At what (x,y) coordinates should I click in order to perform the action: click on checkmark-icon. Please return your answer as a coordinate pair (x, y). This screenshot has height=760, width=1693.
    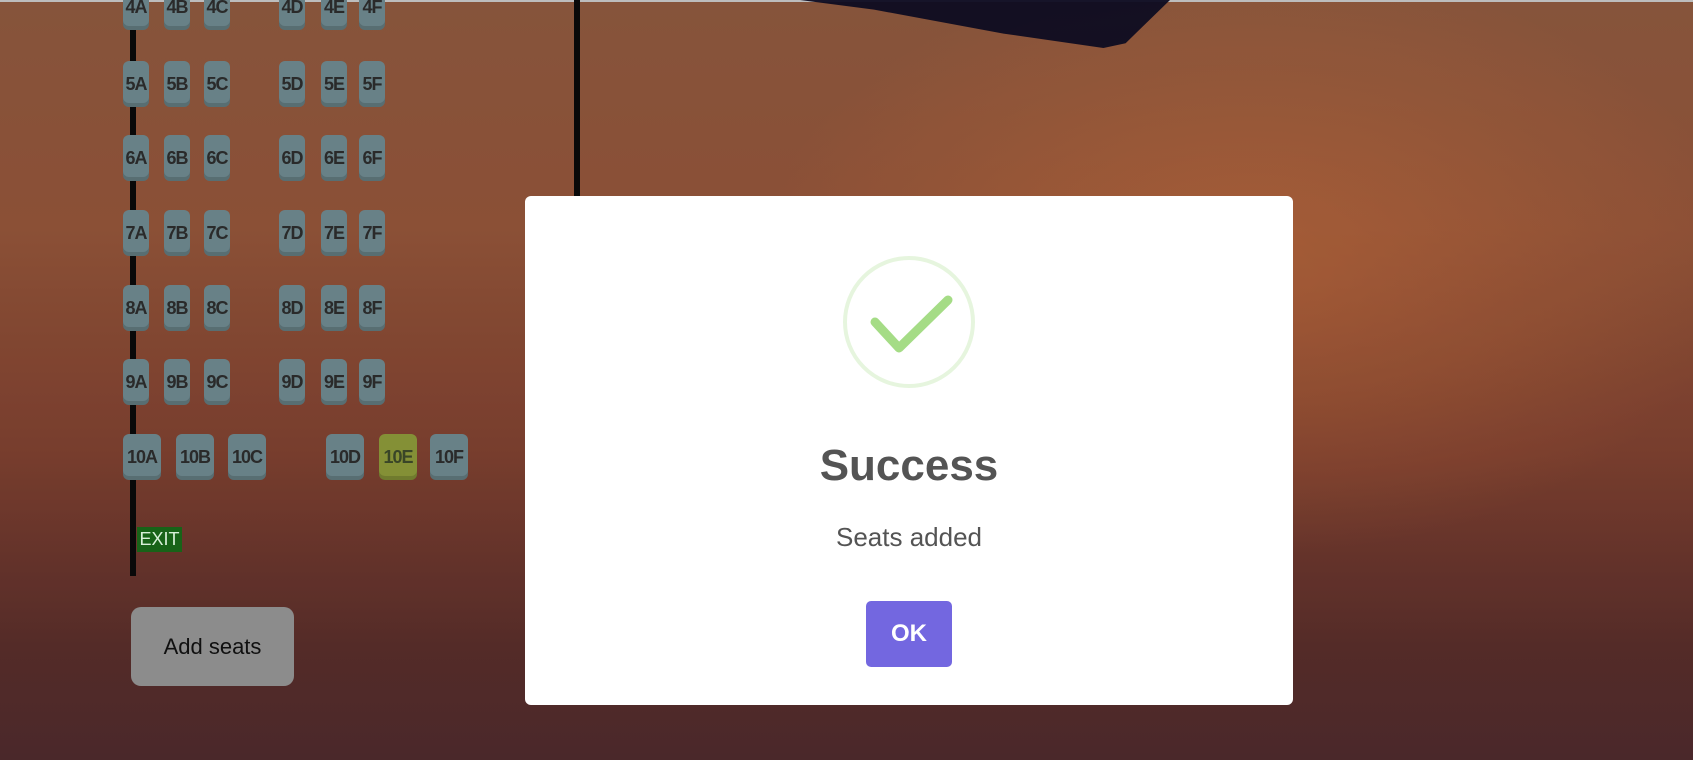
    Looking at the image, I should click on (911, 324).